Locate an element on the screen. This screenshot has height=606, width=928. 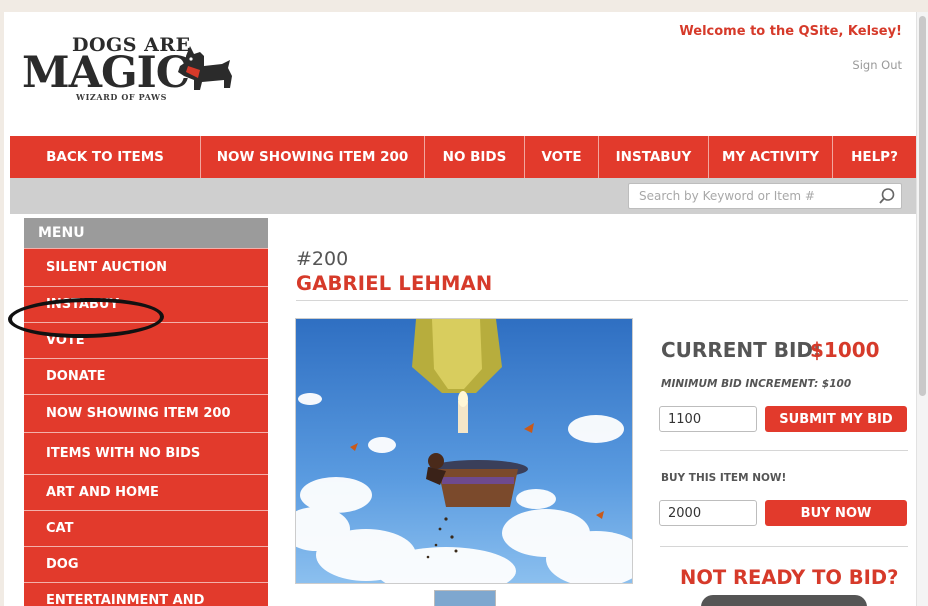
menu-item-no-bids: ITEMS WITH NO BIDS is located at coordinates (146, 453).